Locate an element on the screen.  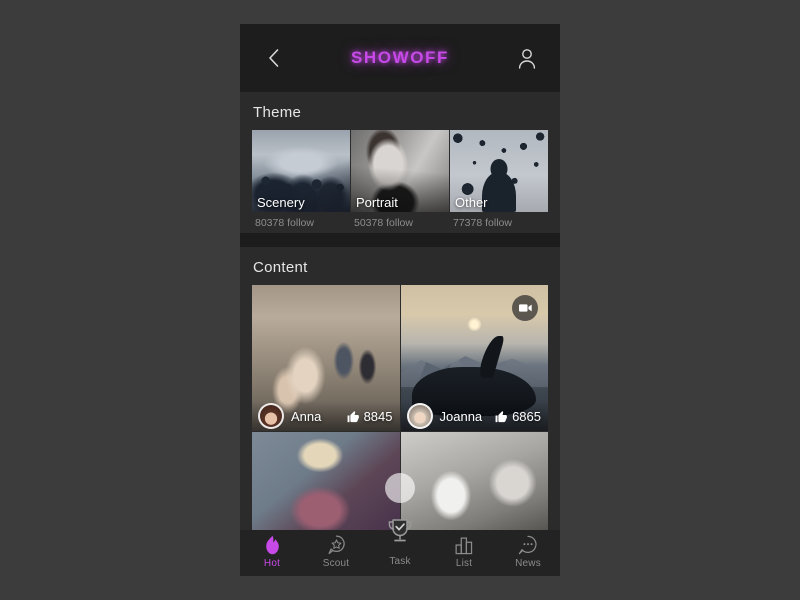
like-count: 8845 is located at coordinates (378, 416).